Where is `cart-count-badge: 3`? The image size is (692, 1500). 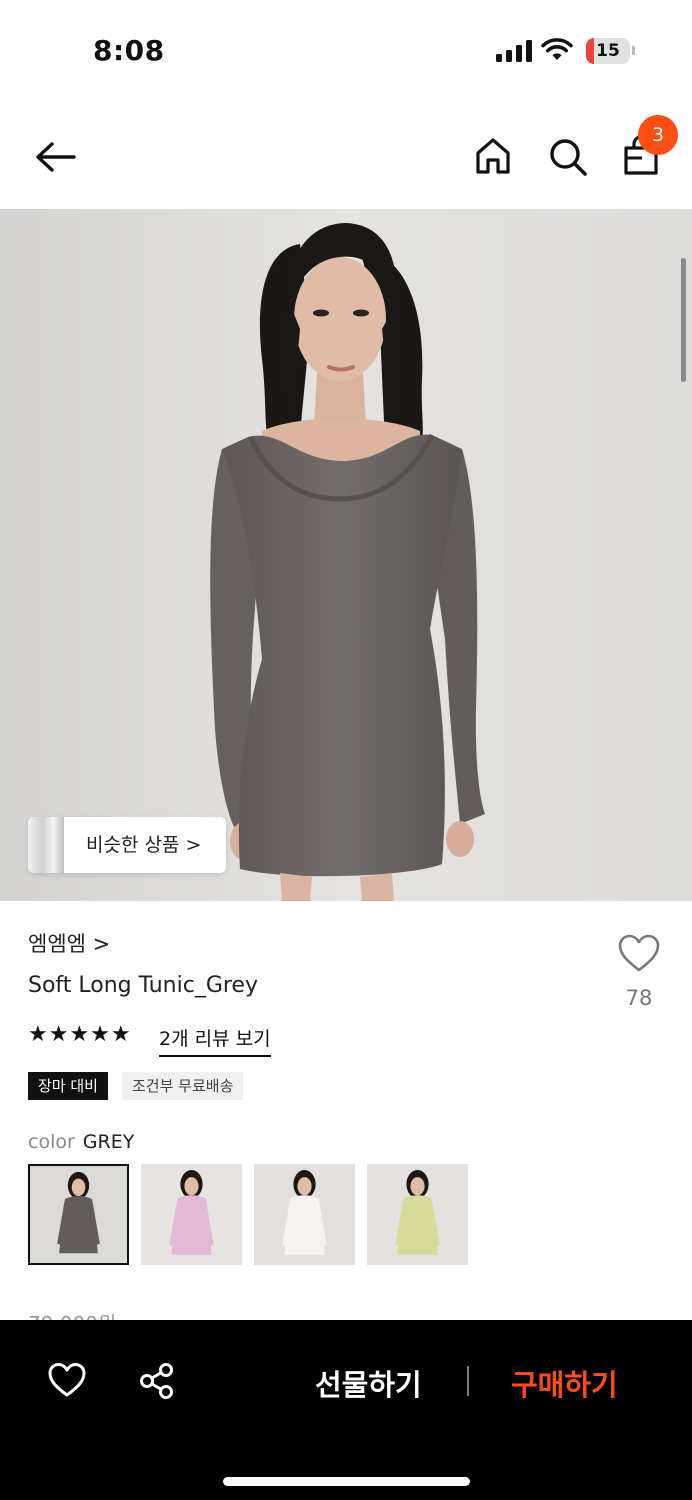 cart-count-badge: 3 is located at coordinates (658, 135).